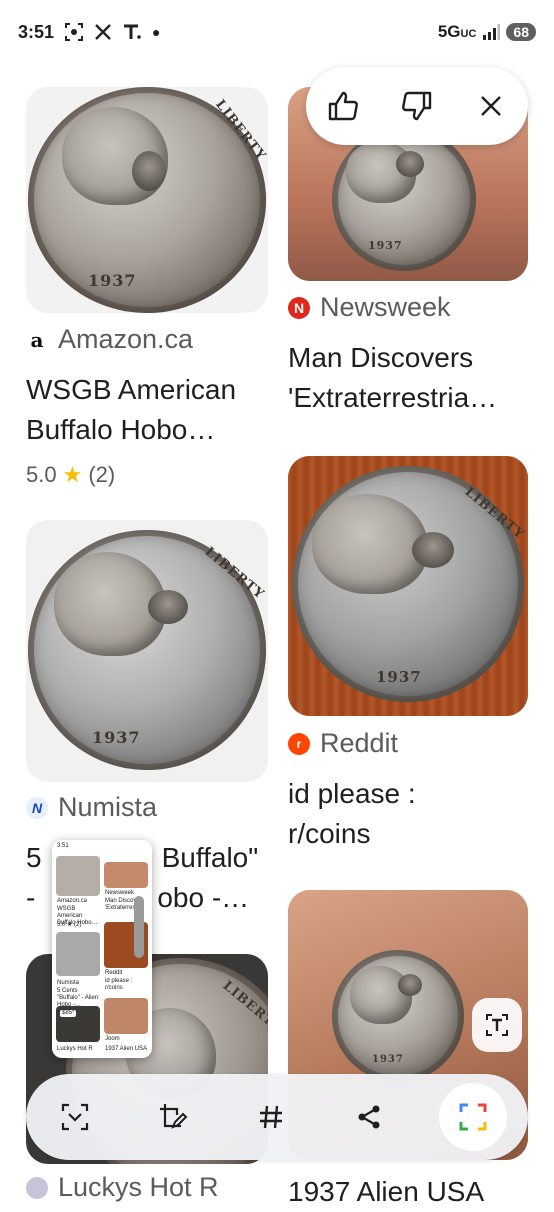 This screenshot has height=1212, width=554. What do you see at coordinates (120, 893) in the screenshot?
I see `mini-source: Newsweek` at bounding box center [120, 893].